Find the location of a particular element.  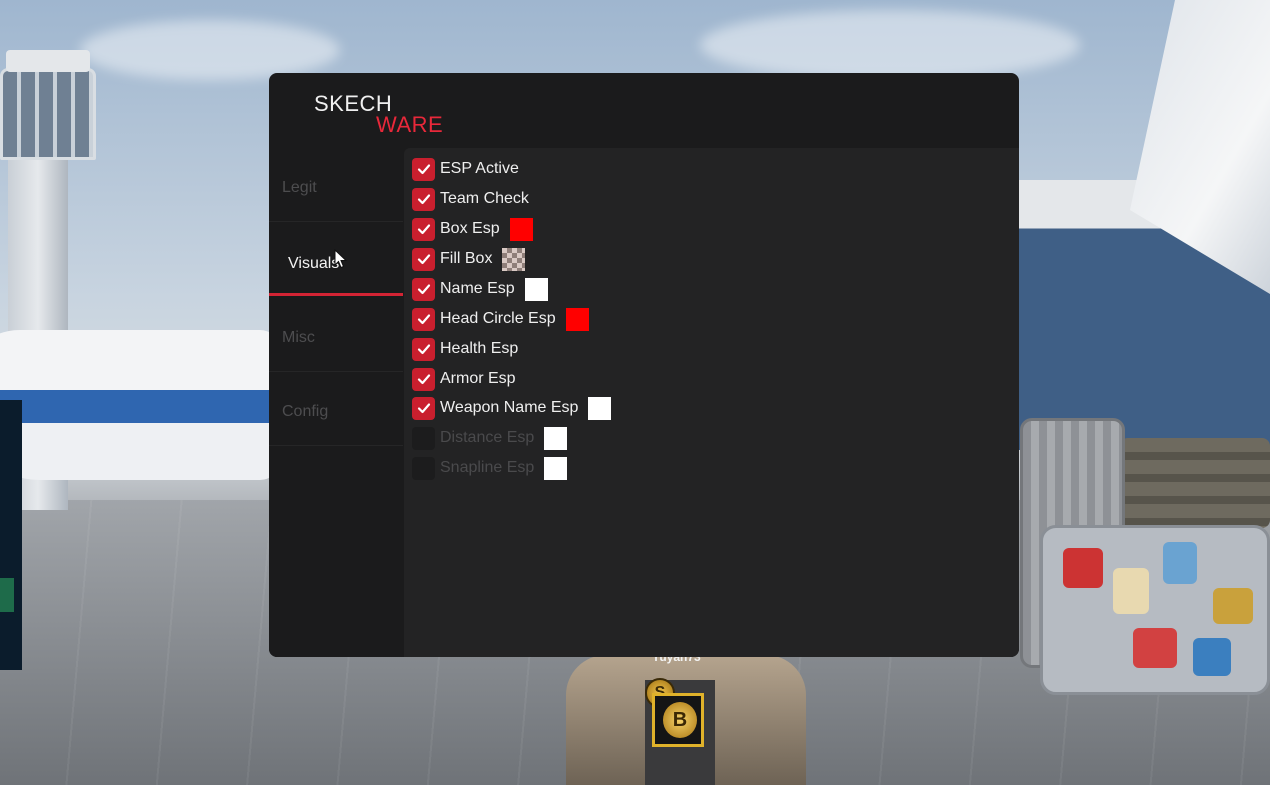

head-circle-esp-checkbox is located at coordinates (423, 319).